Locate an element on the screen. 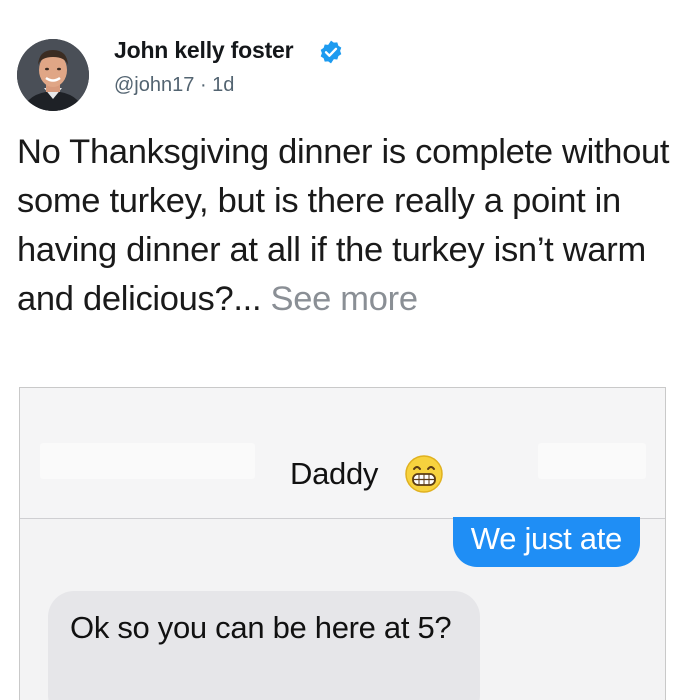 Image resolution: width=700 pixels, height=700 pixels. author-name: John kelly foster is located at coordinates (204, 50).